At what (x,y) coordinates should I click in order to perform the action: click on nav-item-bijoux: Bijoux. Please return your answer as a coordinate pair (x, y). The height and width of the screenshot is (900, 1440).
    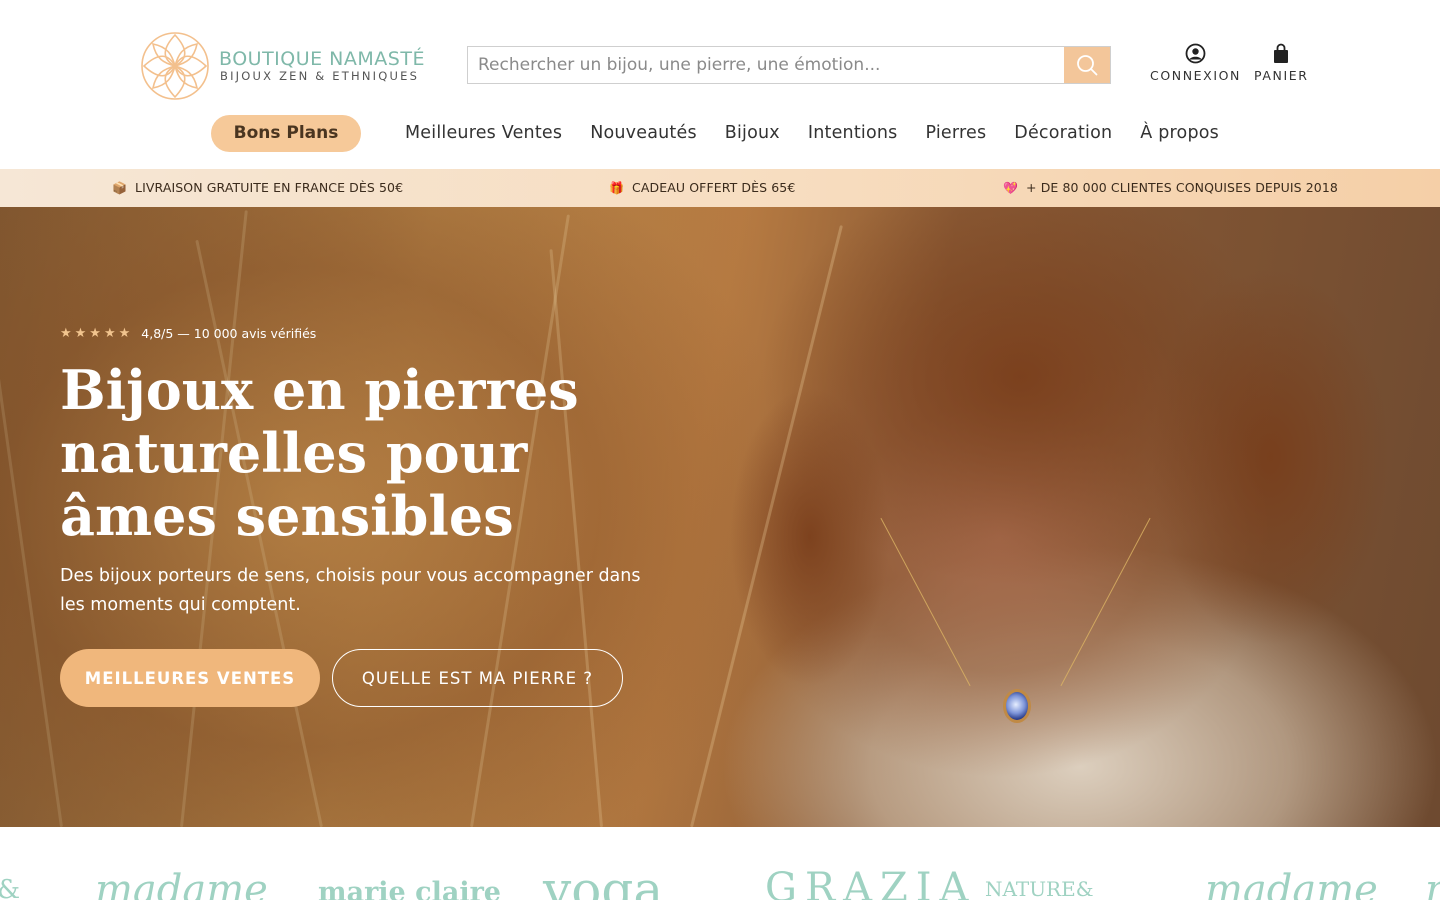
    Looking at the image, I should click on (752, 133).